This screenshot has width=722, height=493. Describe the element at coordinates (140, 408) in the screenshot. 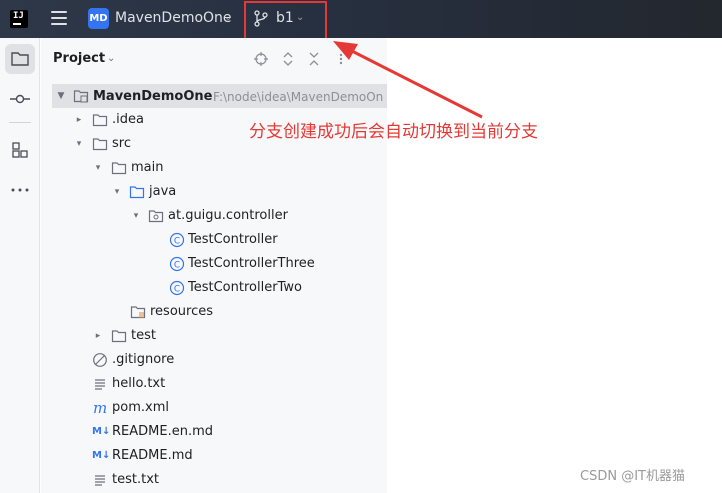

I see `tree-item-label: pom.xml` at that location.